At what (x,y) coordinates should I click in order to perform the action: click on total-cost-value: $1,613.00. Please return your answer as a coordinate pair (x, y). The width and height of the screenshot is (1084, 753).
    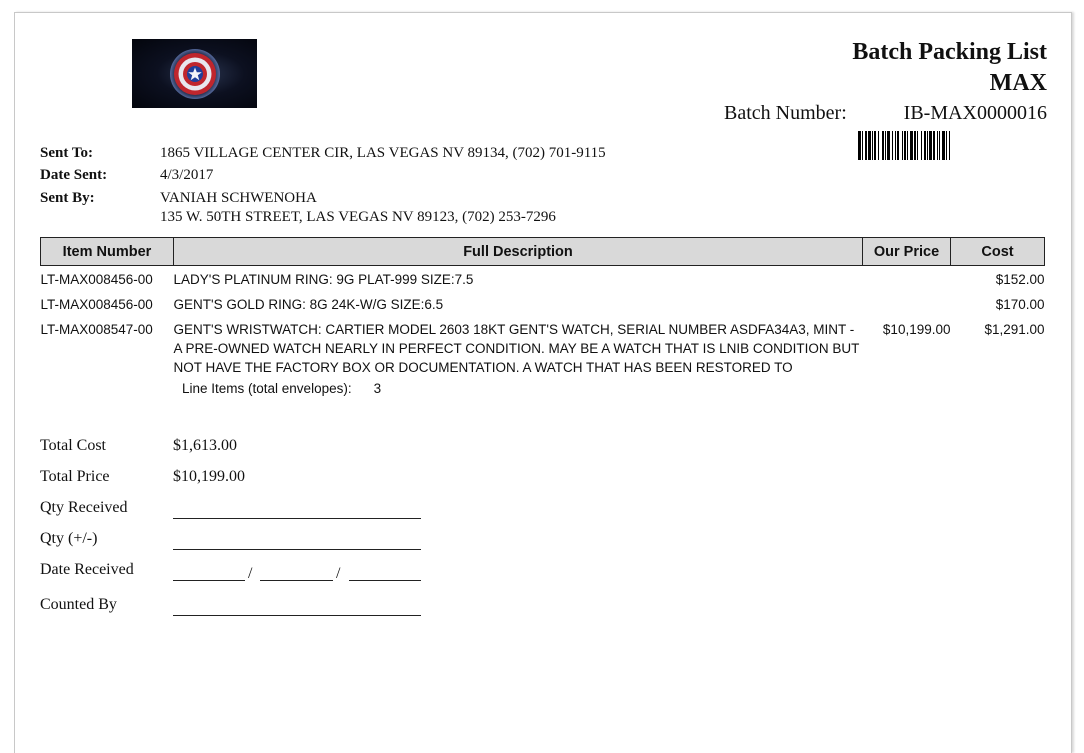
    Looking at the image, I should click on (205, 445).